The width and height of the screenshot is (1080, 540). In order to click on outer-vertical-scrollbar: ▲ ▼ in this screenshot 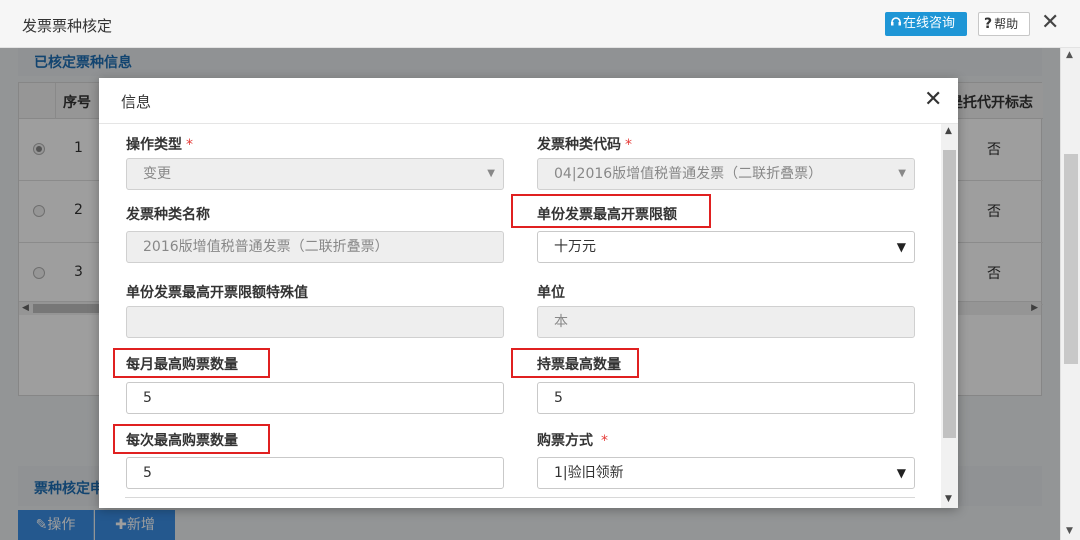, I will do `click(1070, 294)`.